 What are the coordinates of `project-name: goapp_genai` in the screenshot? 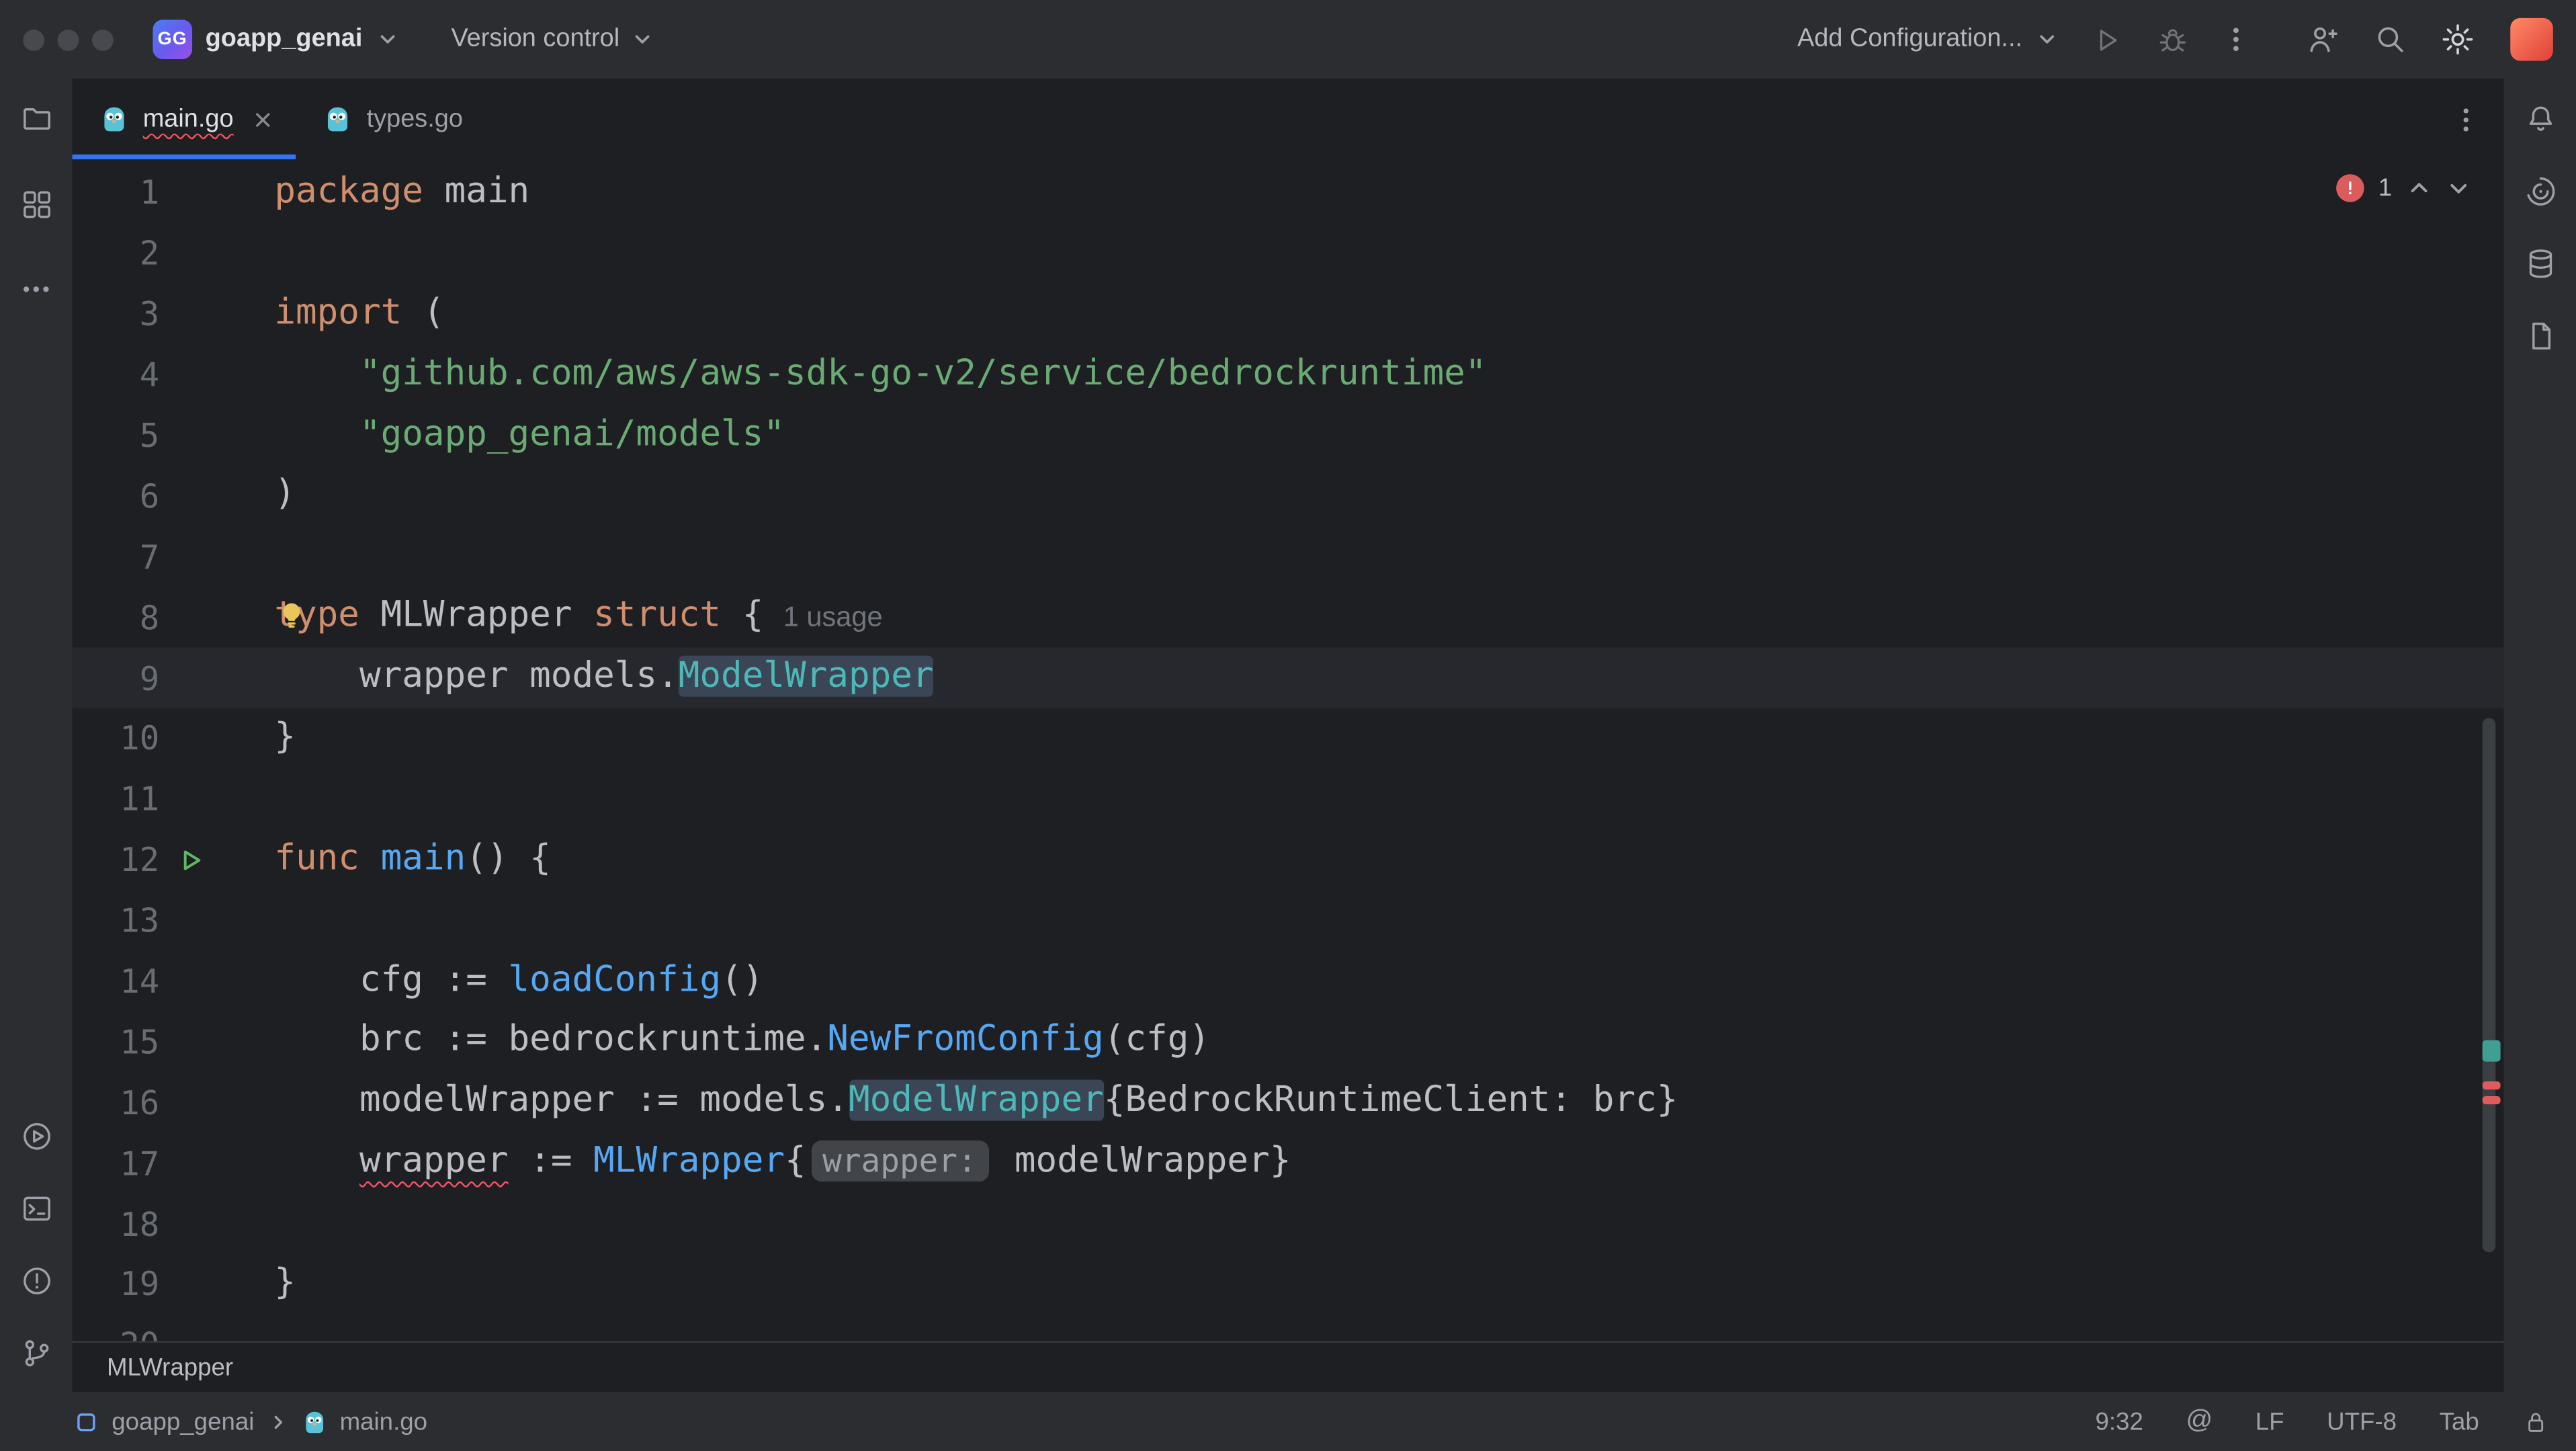 It's located at (284, 38).